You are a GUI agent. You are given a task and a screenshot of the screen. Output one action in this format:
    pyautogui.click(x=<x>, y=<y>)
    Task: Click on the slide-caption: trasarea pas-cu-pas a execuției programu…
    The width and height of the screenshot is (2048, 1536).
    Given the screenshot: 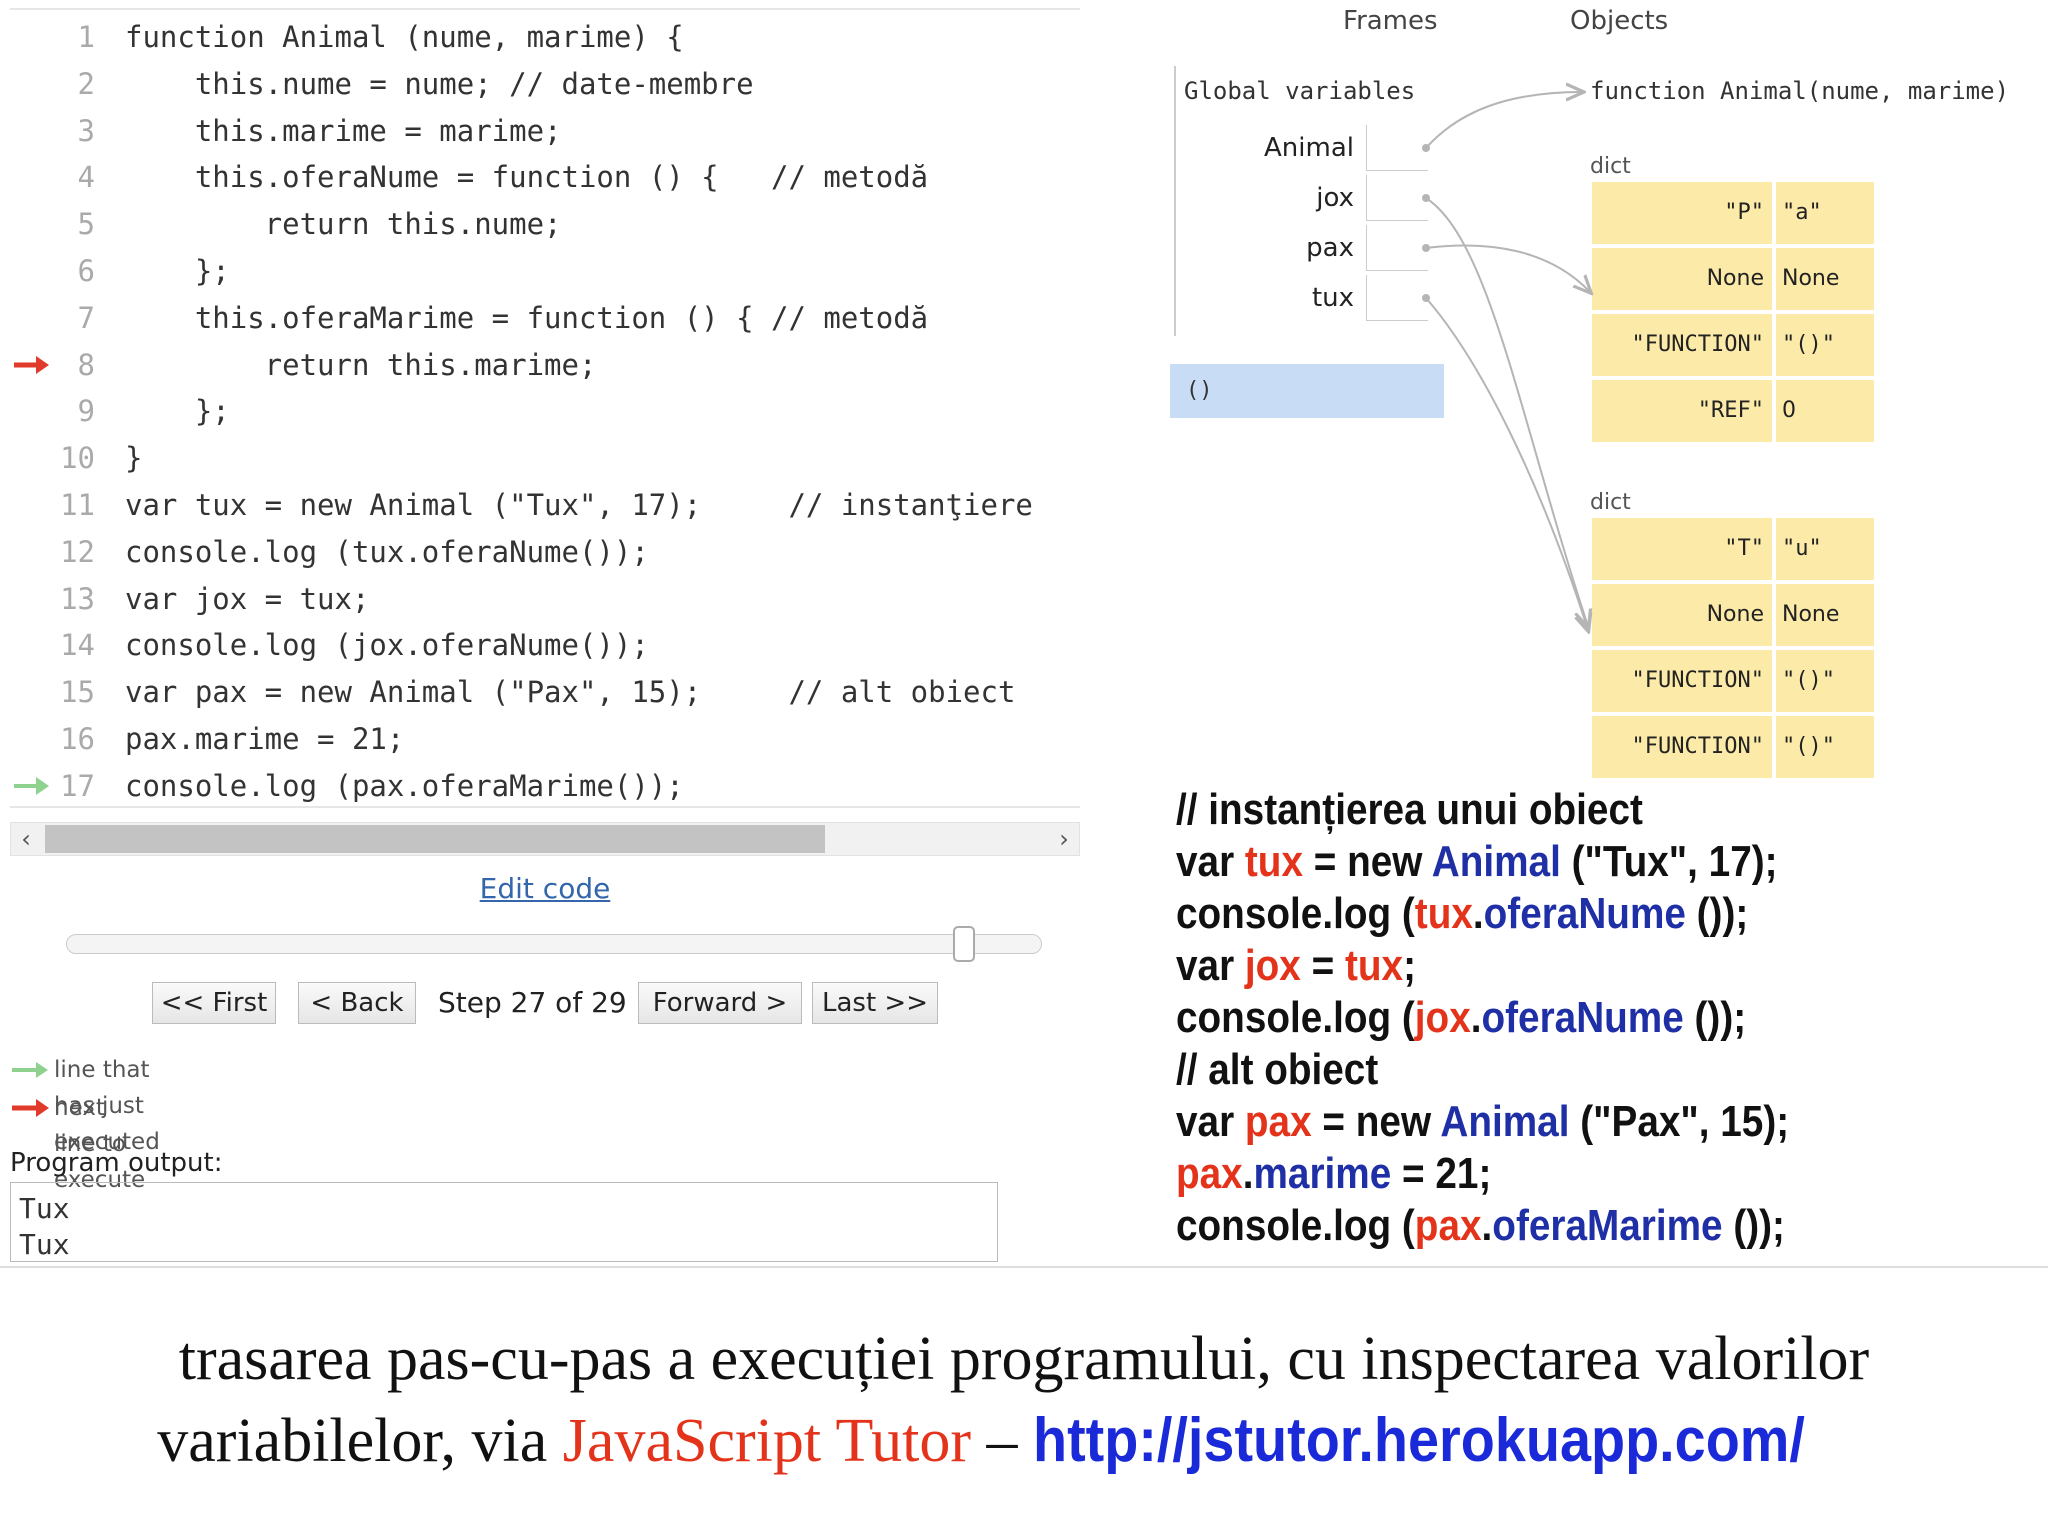 What is the action you would take?
    pyautogui.click(x=1024, y=1400)
    